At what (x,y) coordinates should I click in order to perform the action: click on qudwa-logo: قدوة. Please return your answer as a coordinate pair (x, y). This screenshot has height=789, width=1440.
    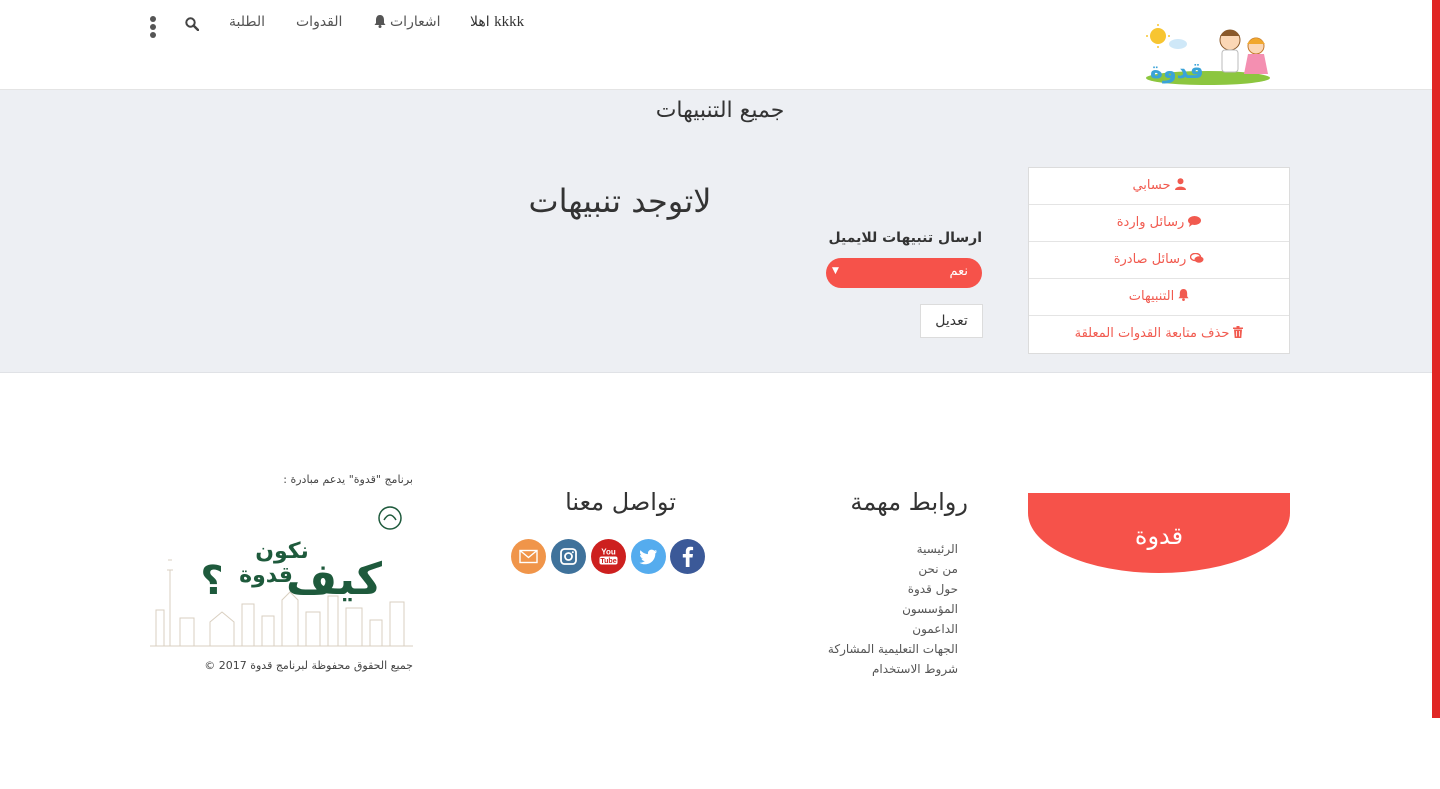
    Looking at the image, I should click on (1208, 54).